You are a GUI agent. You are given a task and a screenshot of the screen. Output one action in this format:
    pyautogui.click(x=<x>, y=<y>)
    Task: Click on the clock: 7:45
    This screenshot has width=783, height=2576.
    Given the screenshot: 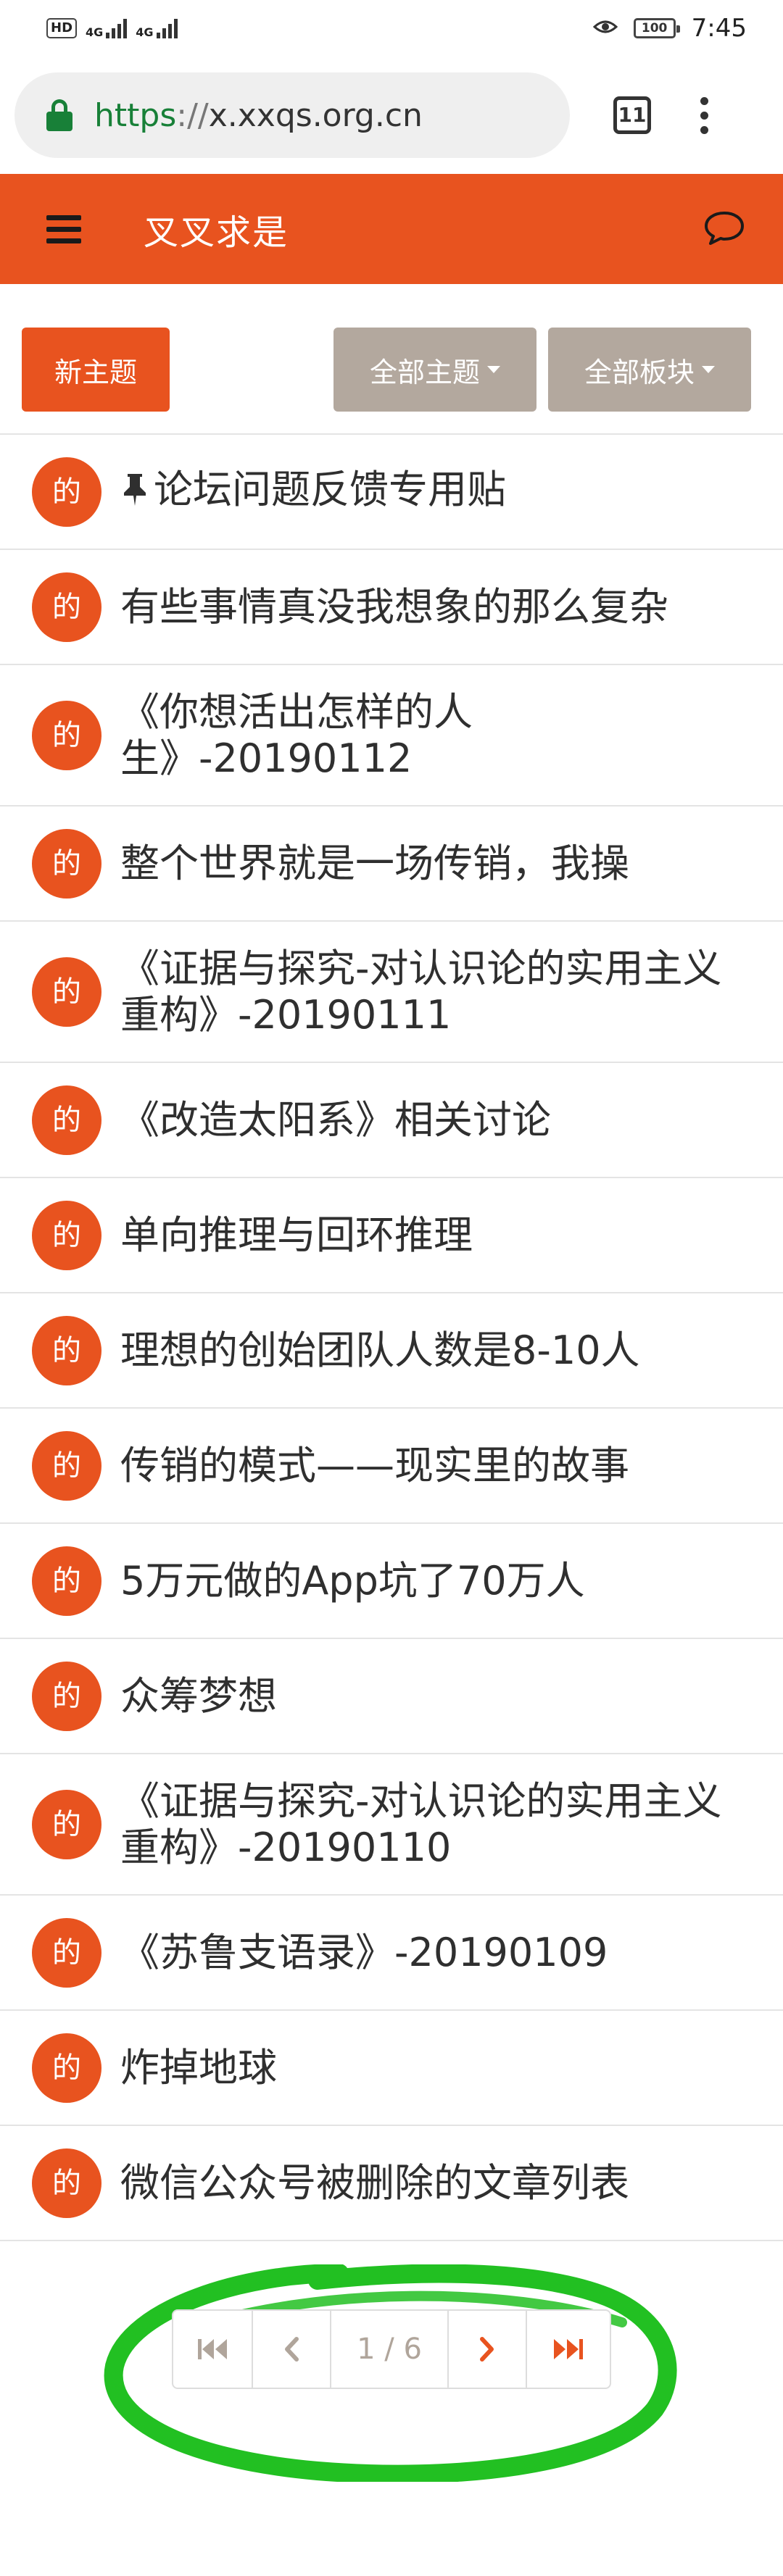 What is the action you would take?
    pyautogui.click(x=719, y=28)
    